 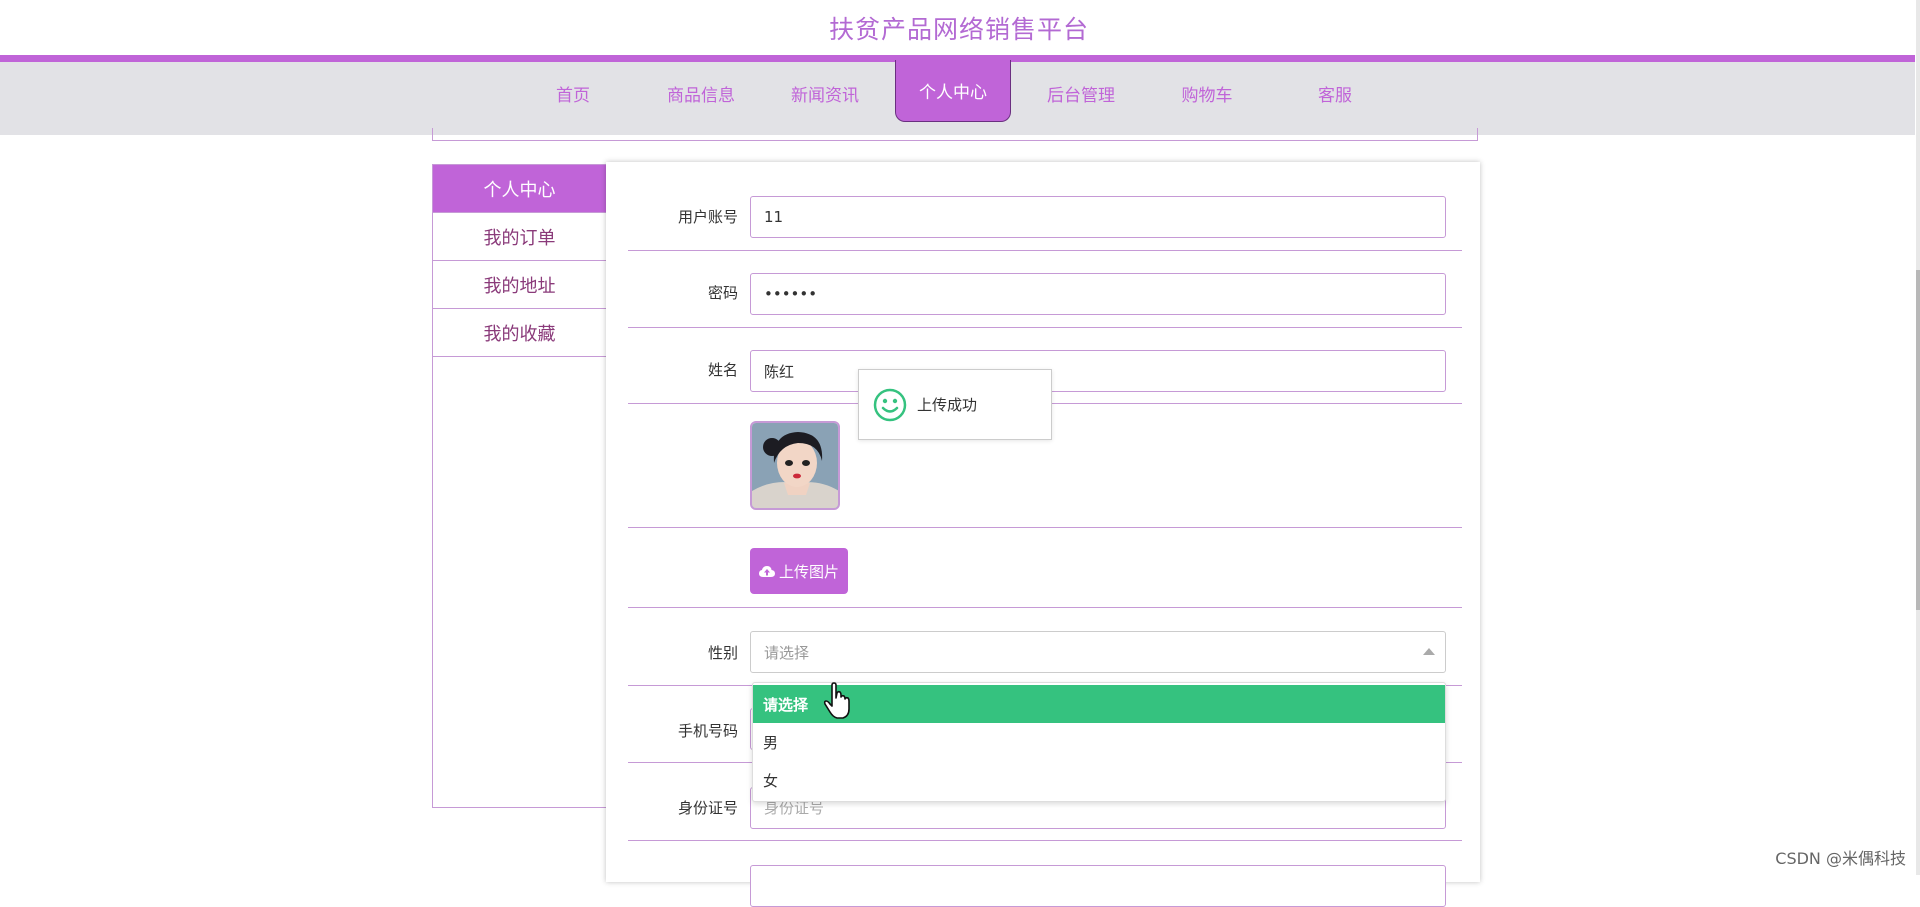 What do you see at coordinates (1335, 93) in the screenshot?
I see `nav-item-service: 客服` at bounding box center [1335, 93].